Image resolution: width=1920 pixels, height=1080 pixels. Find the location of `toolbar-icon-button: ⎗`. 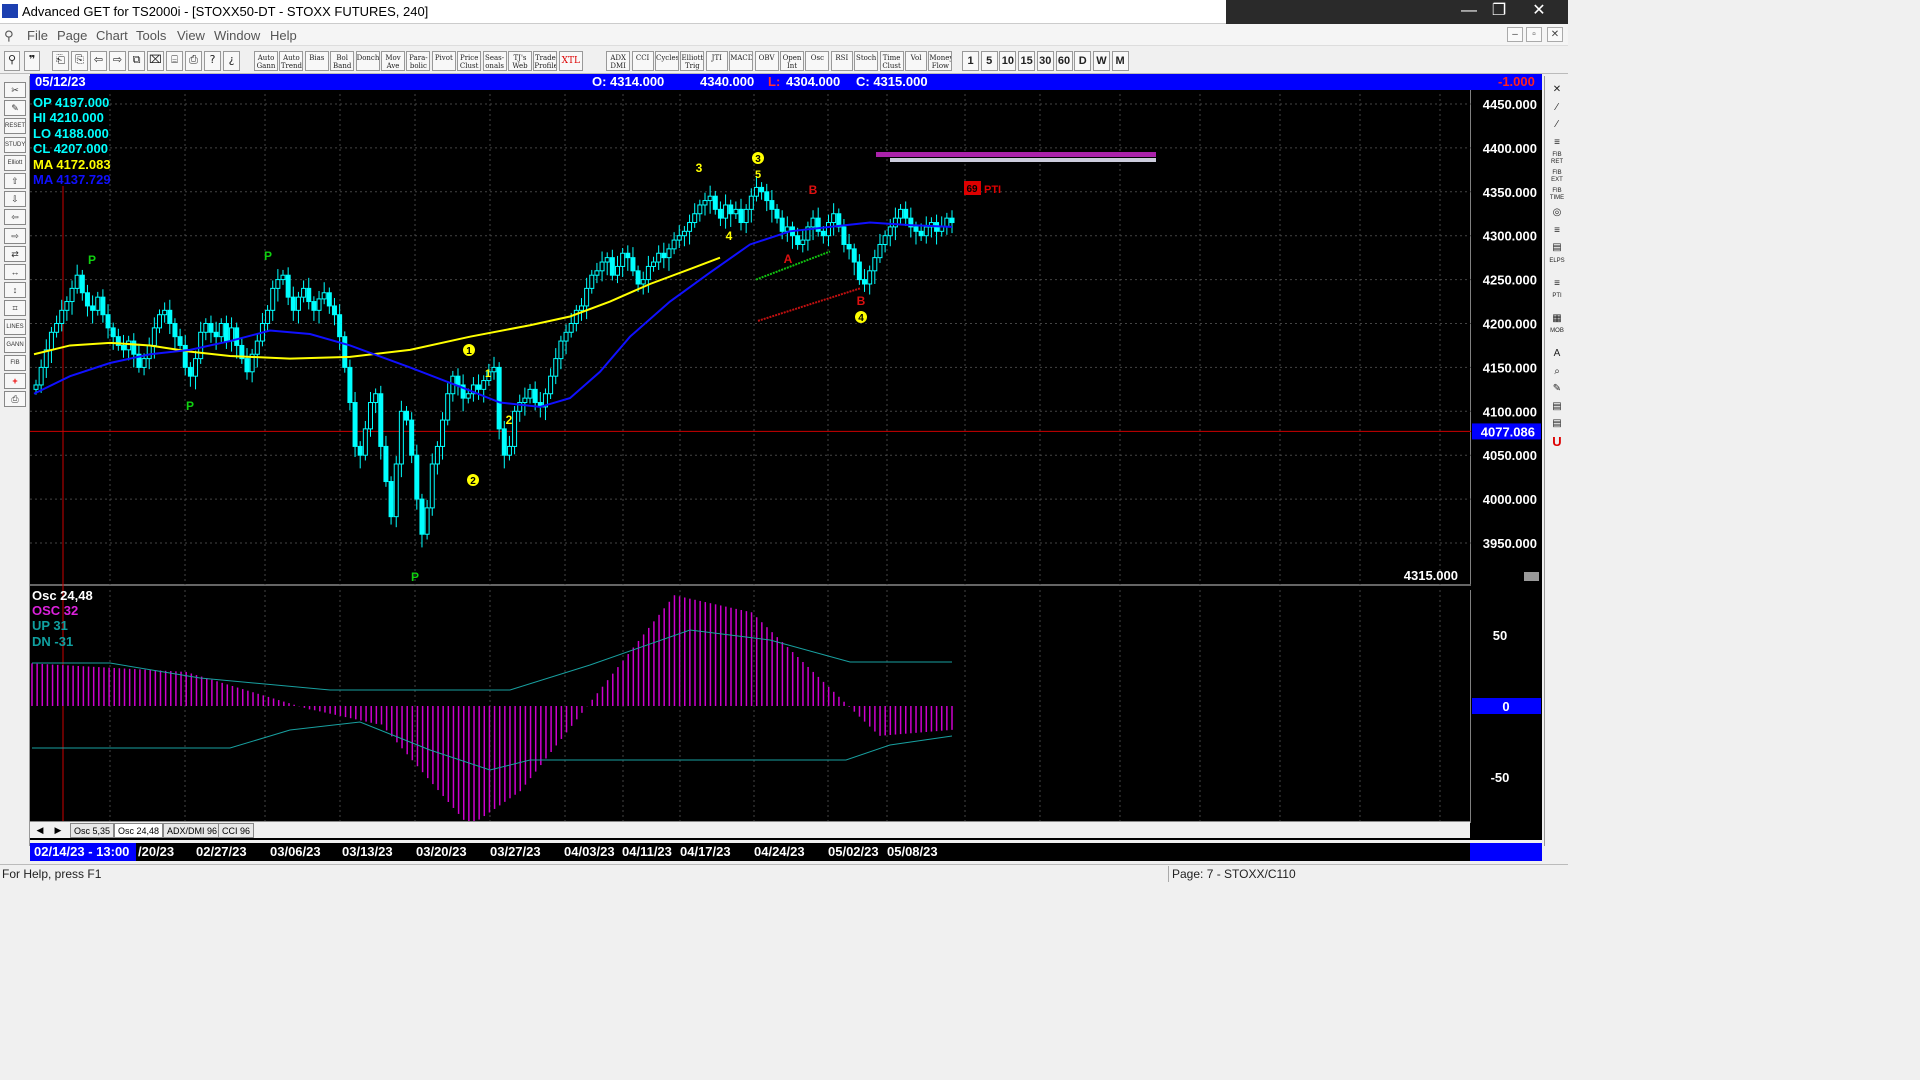

toolbar-icon-button: ⎗ is located at coordinates (60, 61).